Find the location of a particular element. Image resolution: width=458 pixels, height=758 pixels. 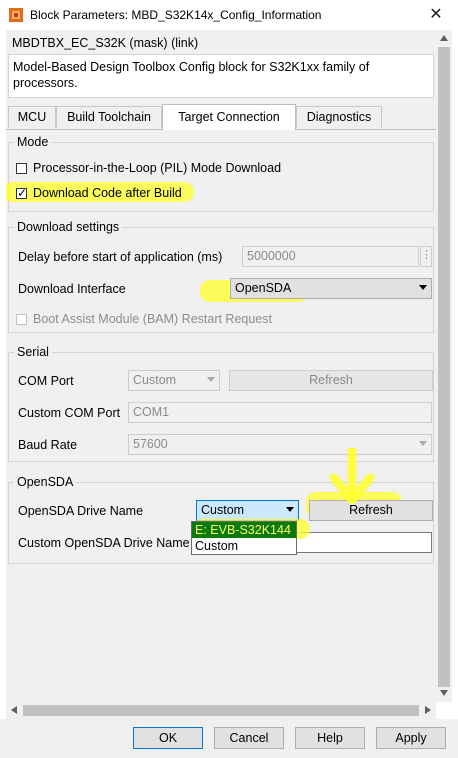

mode-group-title: Mode is located at coordinates (33, 142).